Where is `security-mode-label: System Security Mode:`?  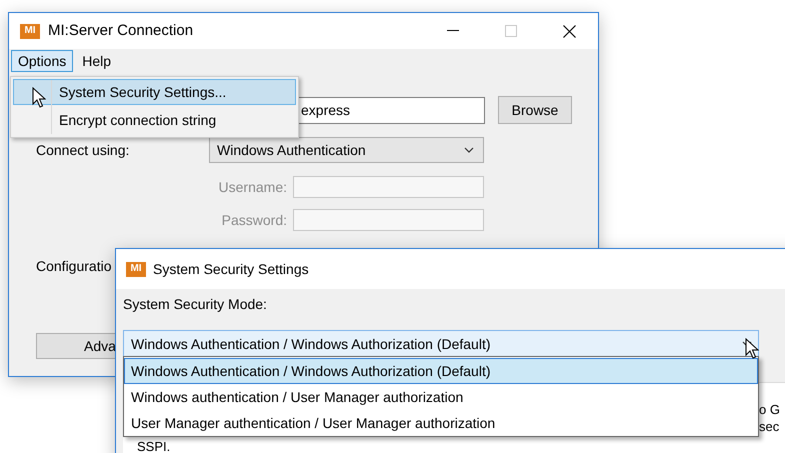
security-mode-label: System Security Mode: is located at coordinates (195, 304).